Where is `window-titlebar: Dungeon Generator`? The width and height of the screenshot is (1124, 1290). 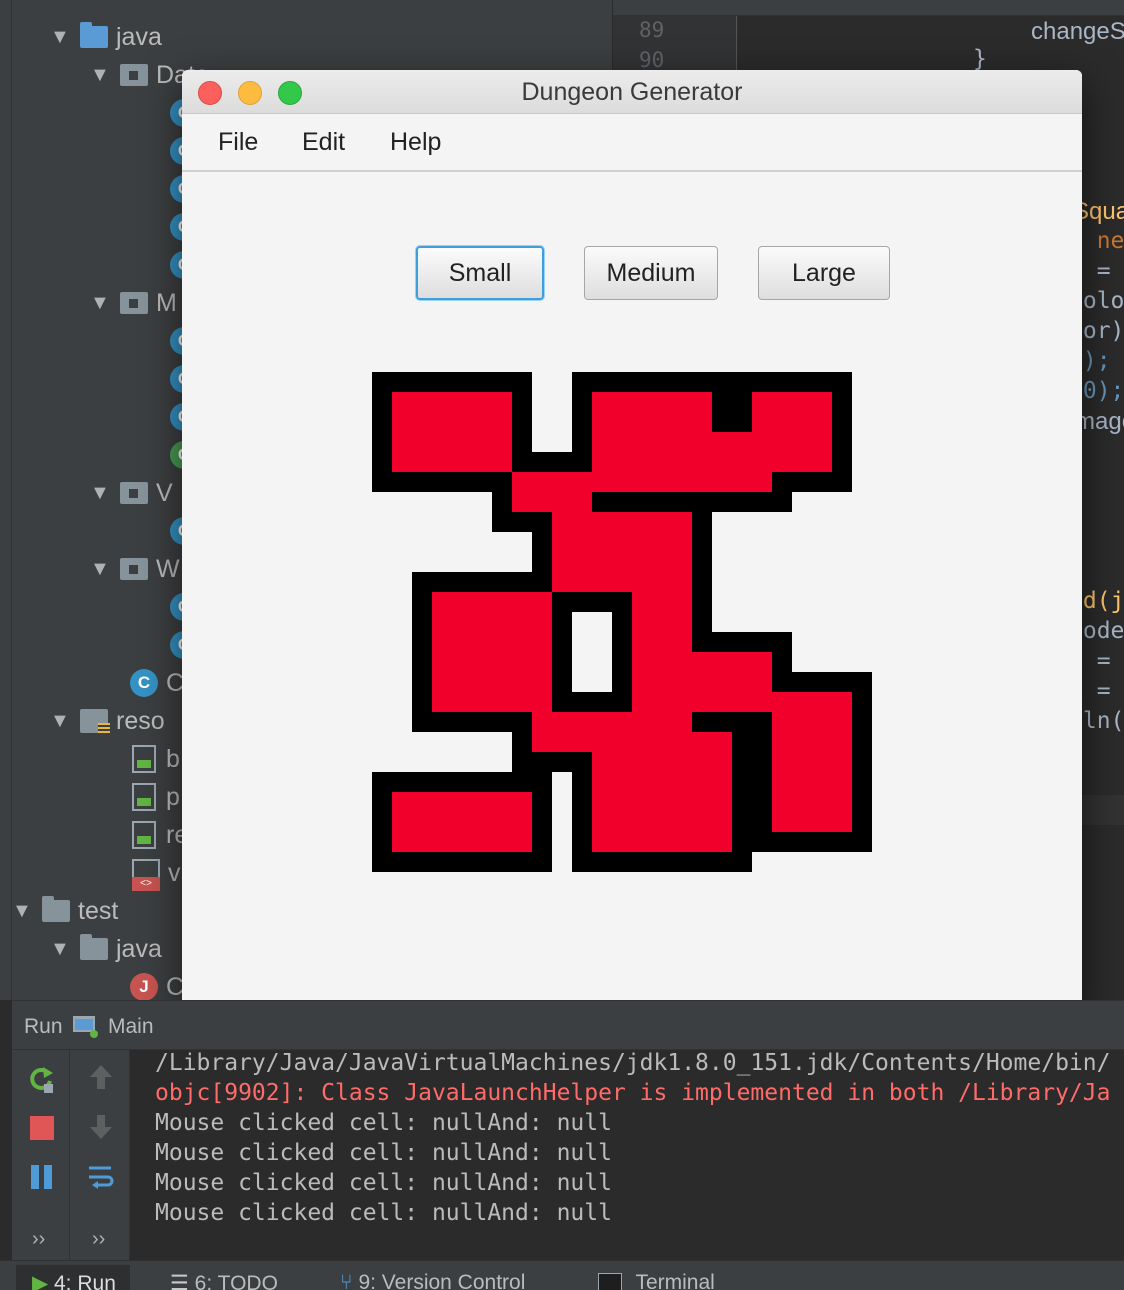 window-titlebar: Dungeon Generator is located at coordinates (632, 92).